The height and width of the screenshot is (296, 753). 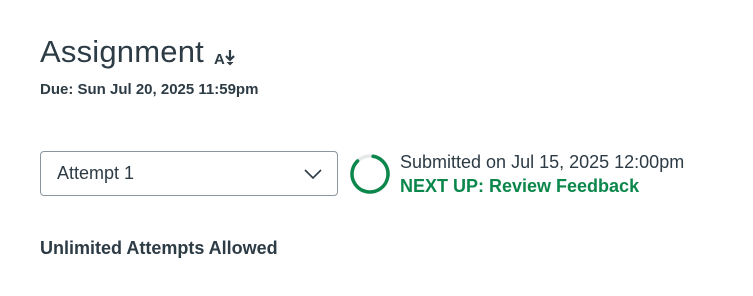 What do you see at coordinates (219, 58) in the screenshot?
I see `svg-text: A` at bounding box center [219, 58].